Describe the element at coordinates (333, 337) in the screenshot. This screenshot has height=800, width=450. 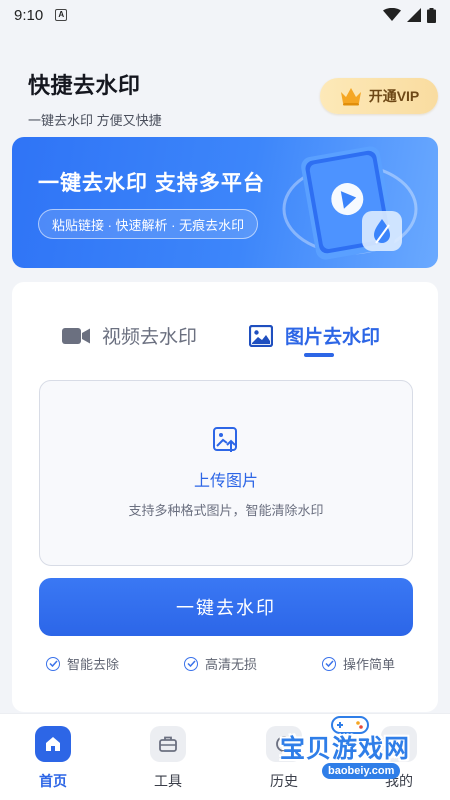
I see `tab-image-label: 图片去水印` at that location.